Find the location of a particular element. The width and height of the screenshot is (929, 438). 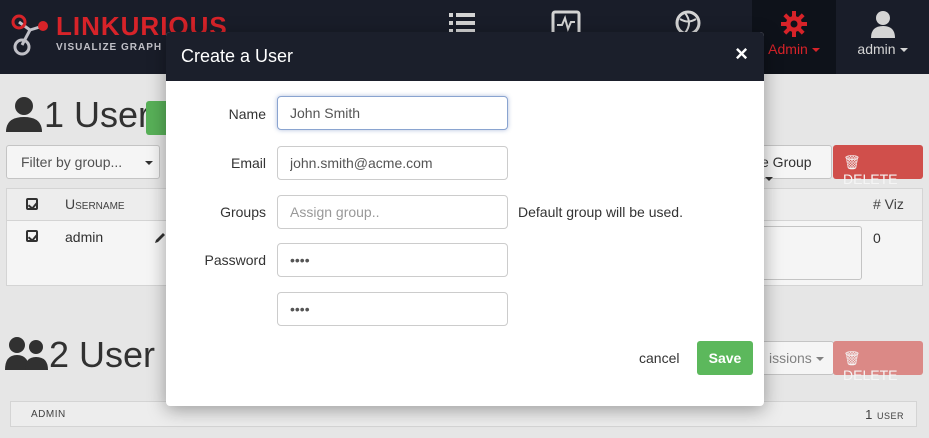

save-button: Save is located at coordinates (725, 358).